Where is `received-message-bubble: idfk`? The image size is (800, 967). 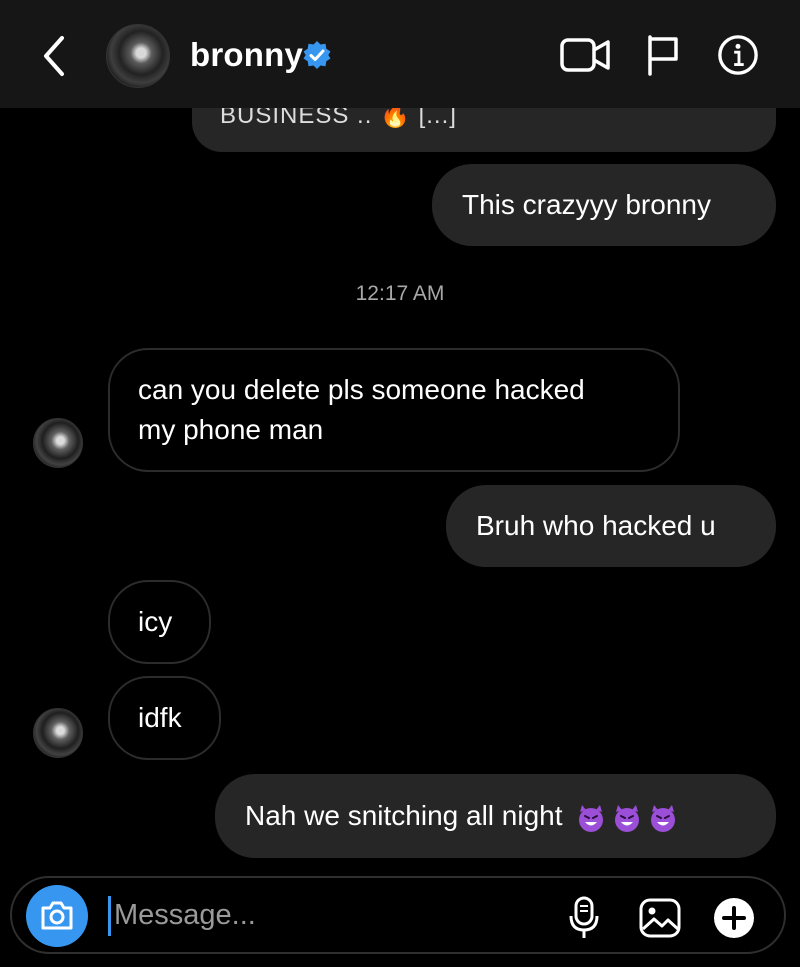
received-message-bubble: idfk is located at coordinates (164, 718).